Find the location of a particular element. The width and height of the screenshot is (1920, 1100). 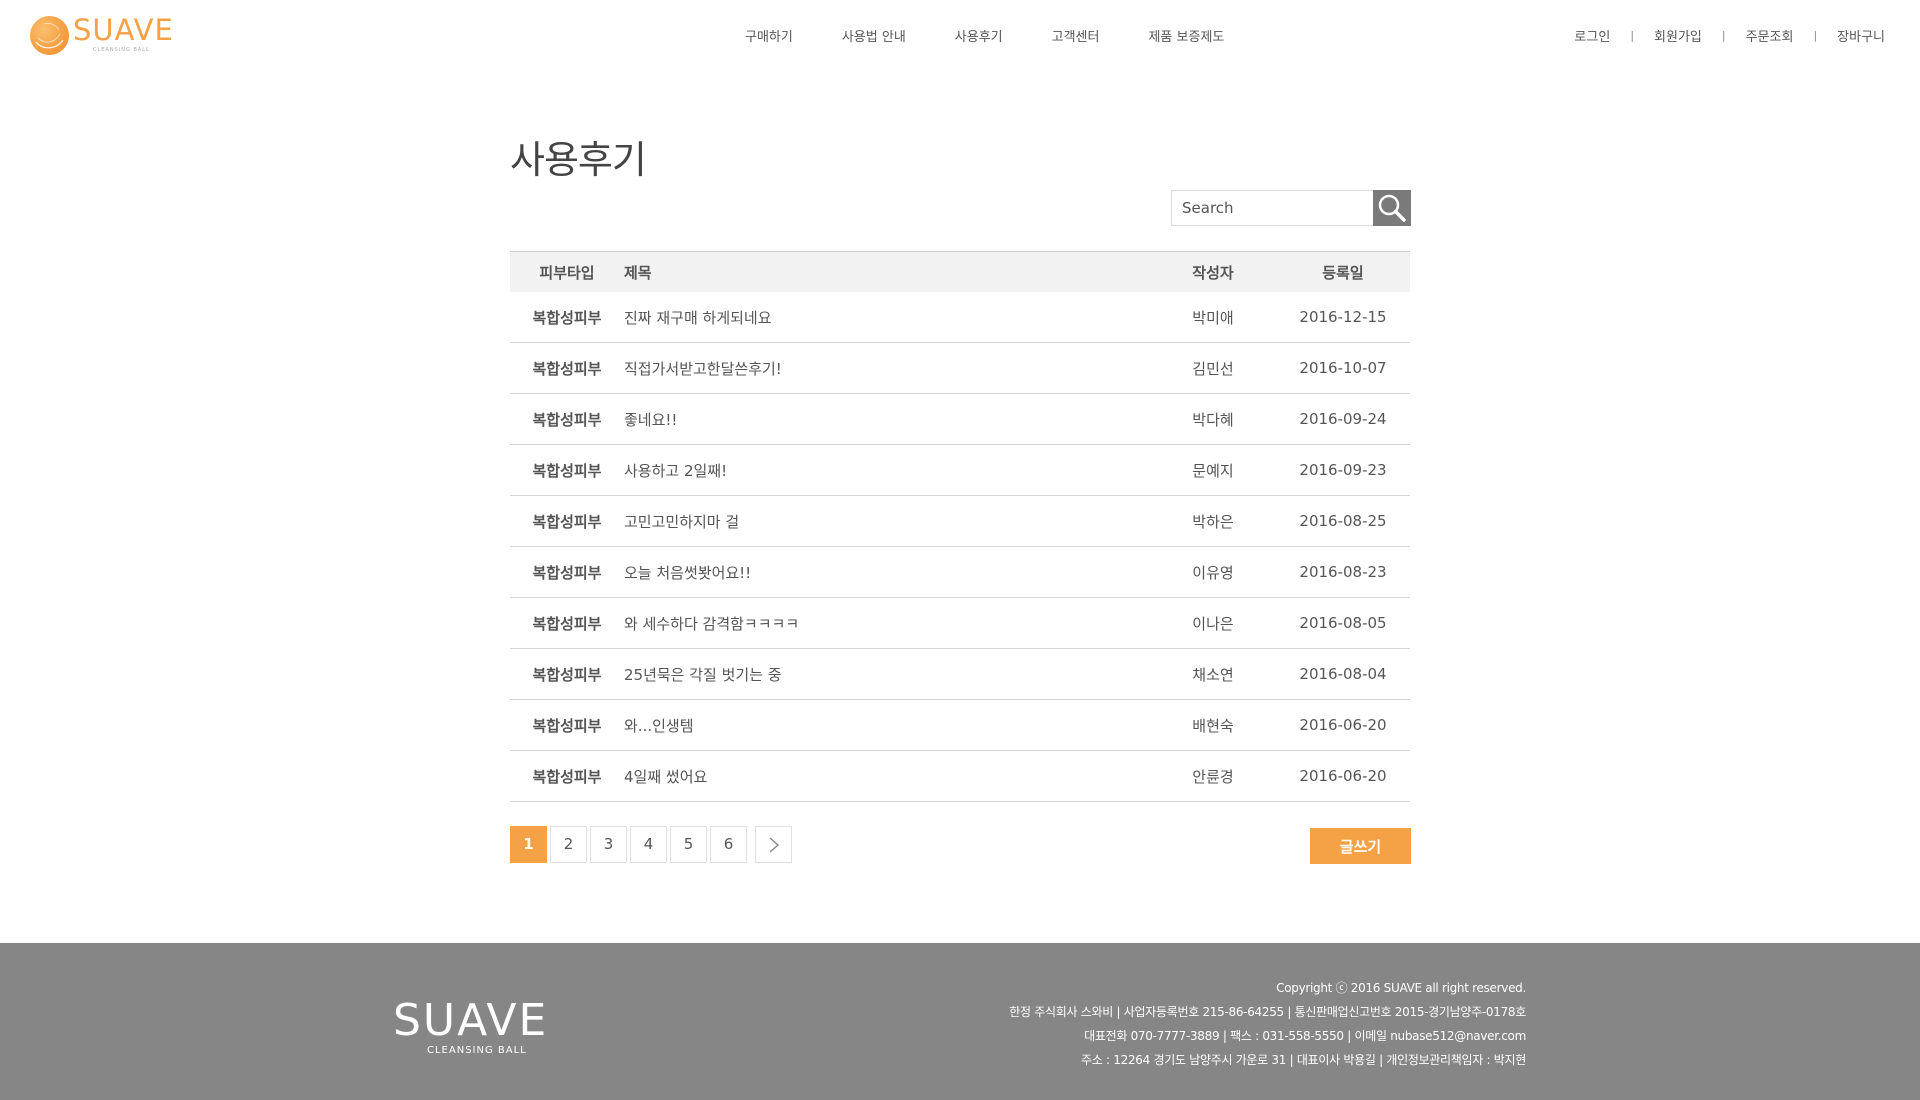

row-title: 와 세수하다 감격함ㅋㅋㅋㅋ is located at coordinates (887, 623).